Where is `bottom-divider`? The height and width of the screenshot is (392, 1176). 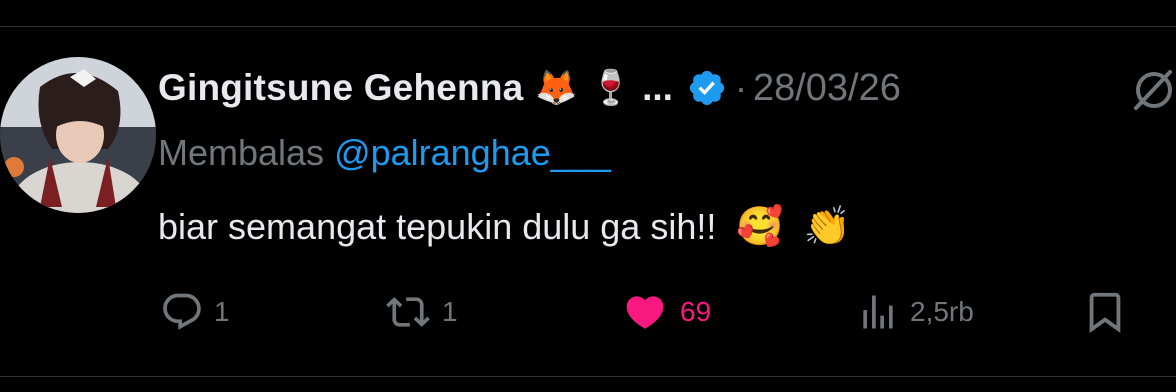
bottom-divider is located at coordinates (588, 376).